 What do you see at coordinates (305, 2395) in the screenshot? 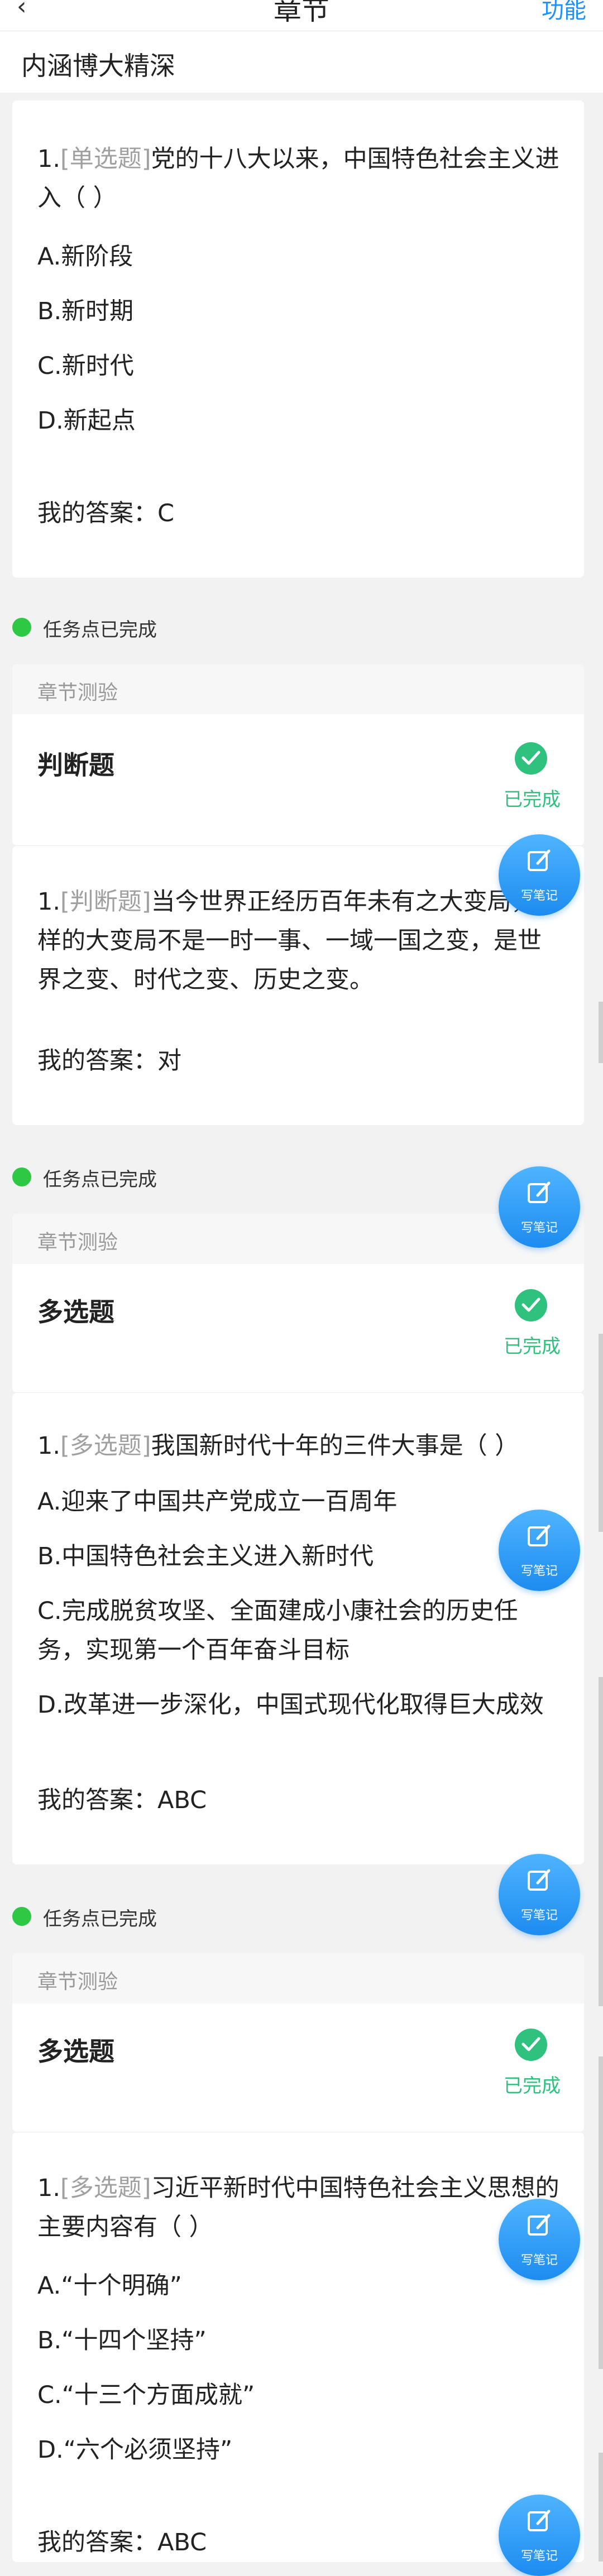
I see `option-c: C.“十三个方面成就”` at bounding box center [305, 2395].